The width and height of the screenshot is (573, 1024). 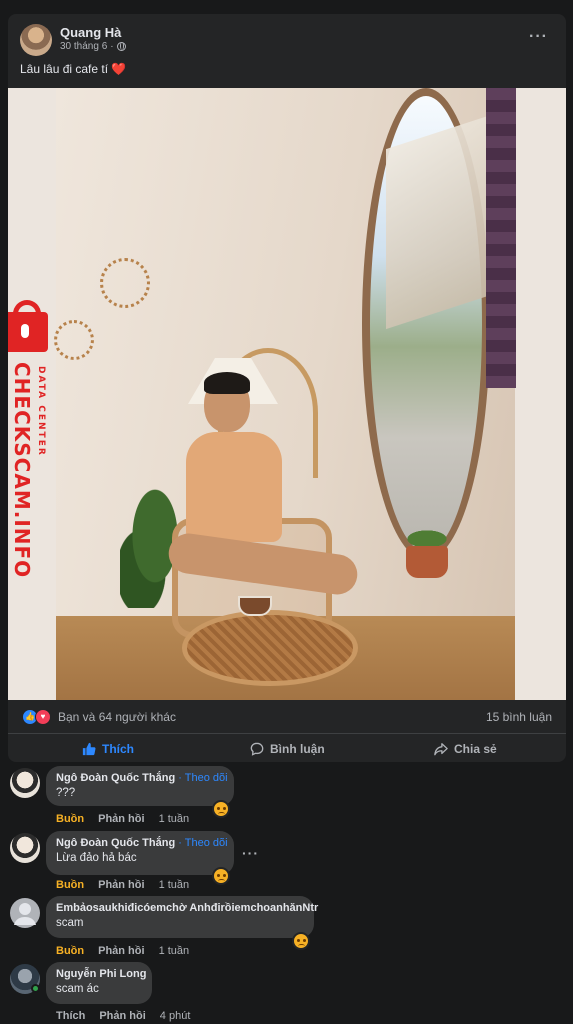 I want to click on like-label: Thích, so click(x=118, y=749).